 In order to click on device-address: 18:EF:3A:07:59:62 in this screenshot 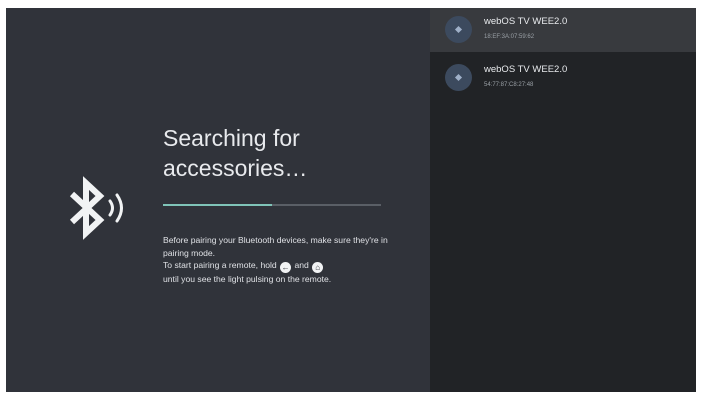, I will do `click(509, 37)`.